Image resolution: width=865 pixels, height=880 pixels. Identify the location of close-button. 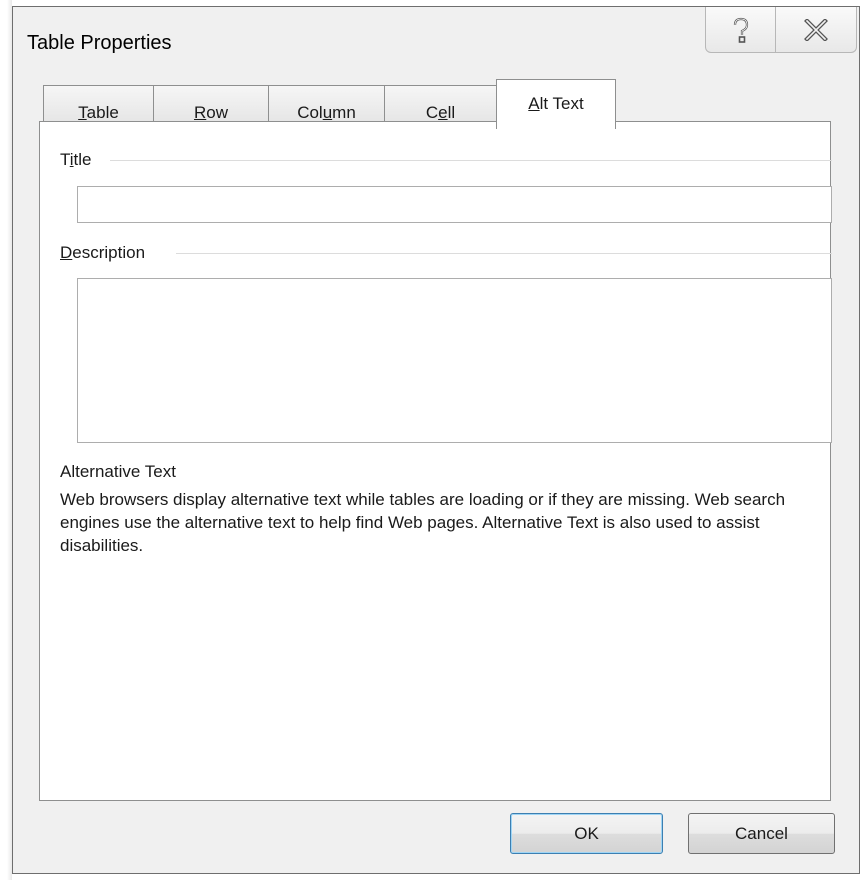
(816, 30).